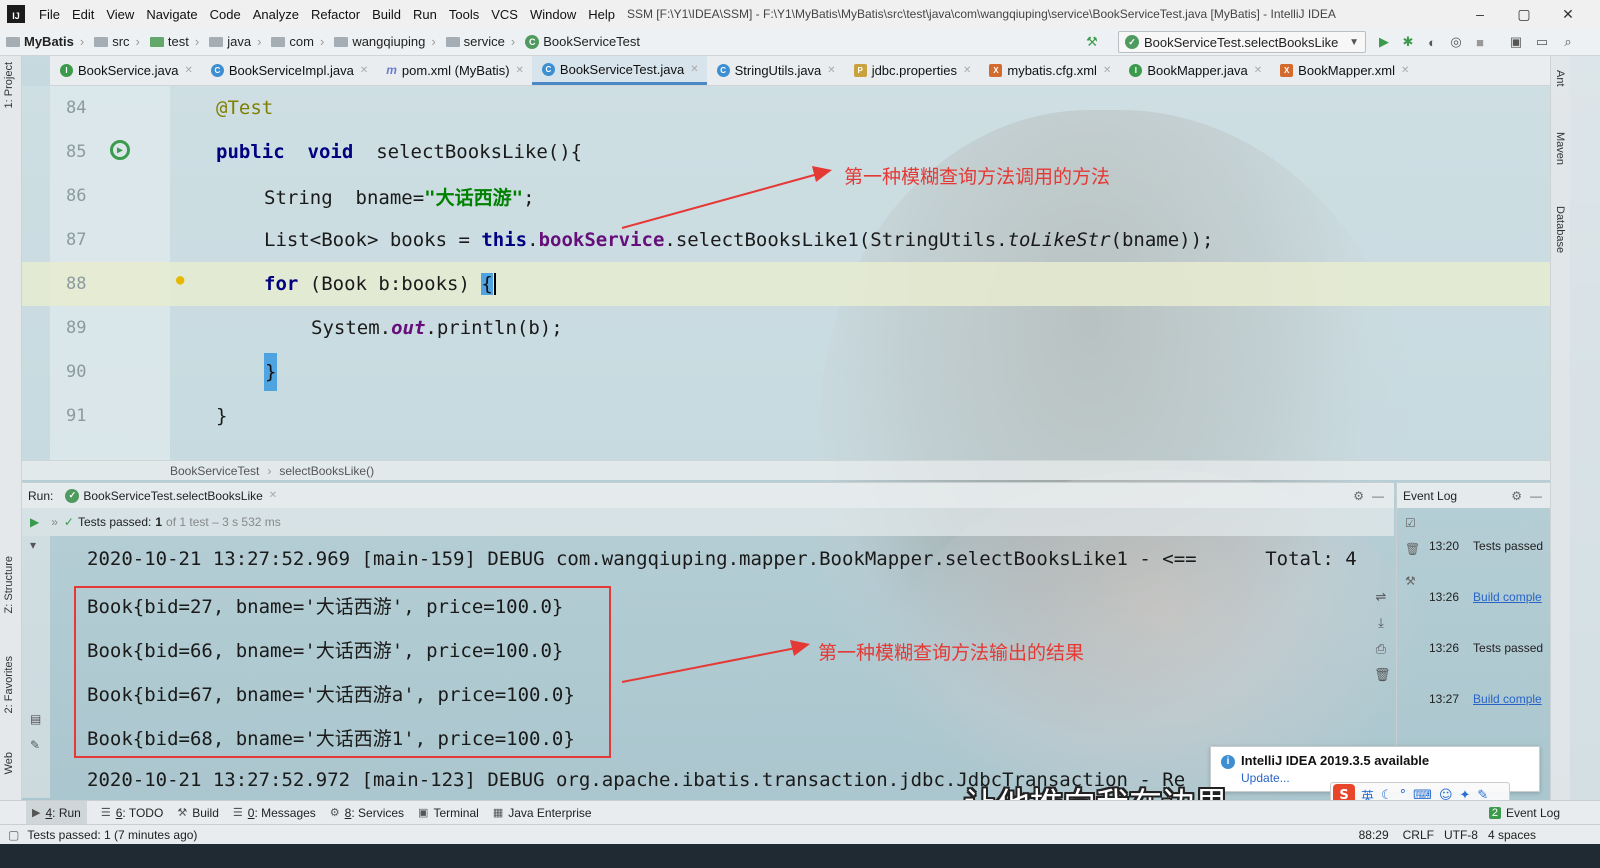 This screenshot has width=1600, height=868. What do you see at coordinates (1461, 835) in the screenshot?
I see `file-encoding: UTF-8` at bounding box center [1461, 835].